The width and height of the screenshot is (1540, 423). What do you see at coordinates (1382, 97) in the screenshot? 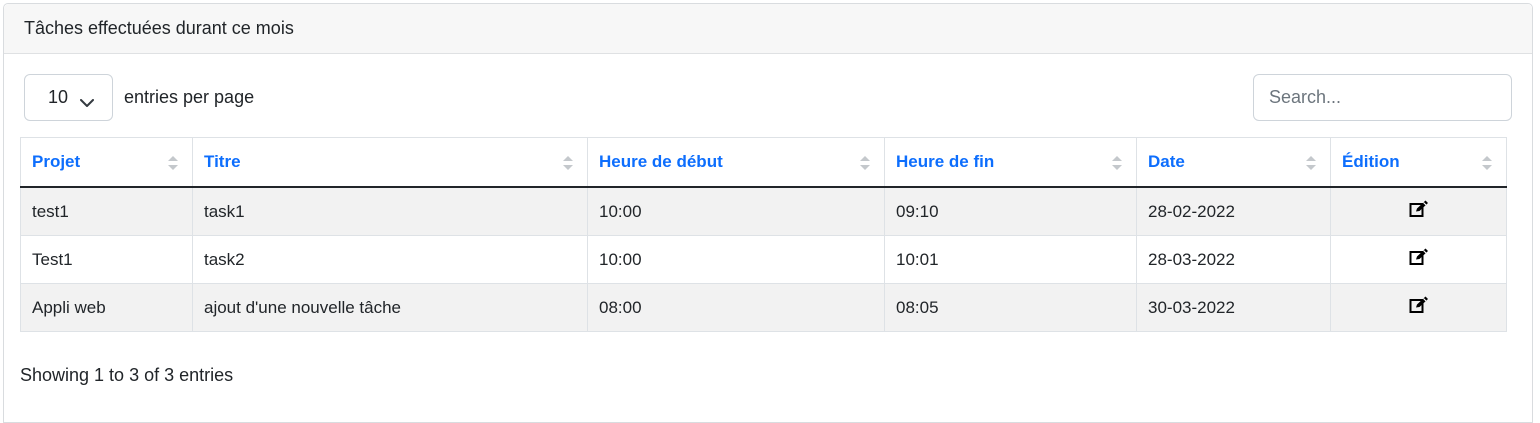
I see `search-input` at bounding box center [1382, 97].